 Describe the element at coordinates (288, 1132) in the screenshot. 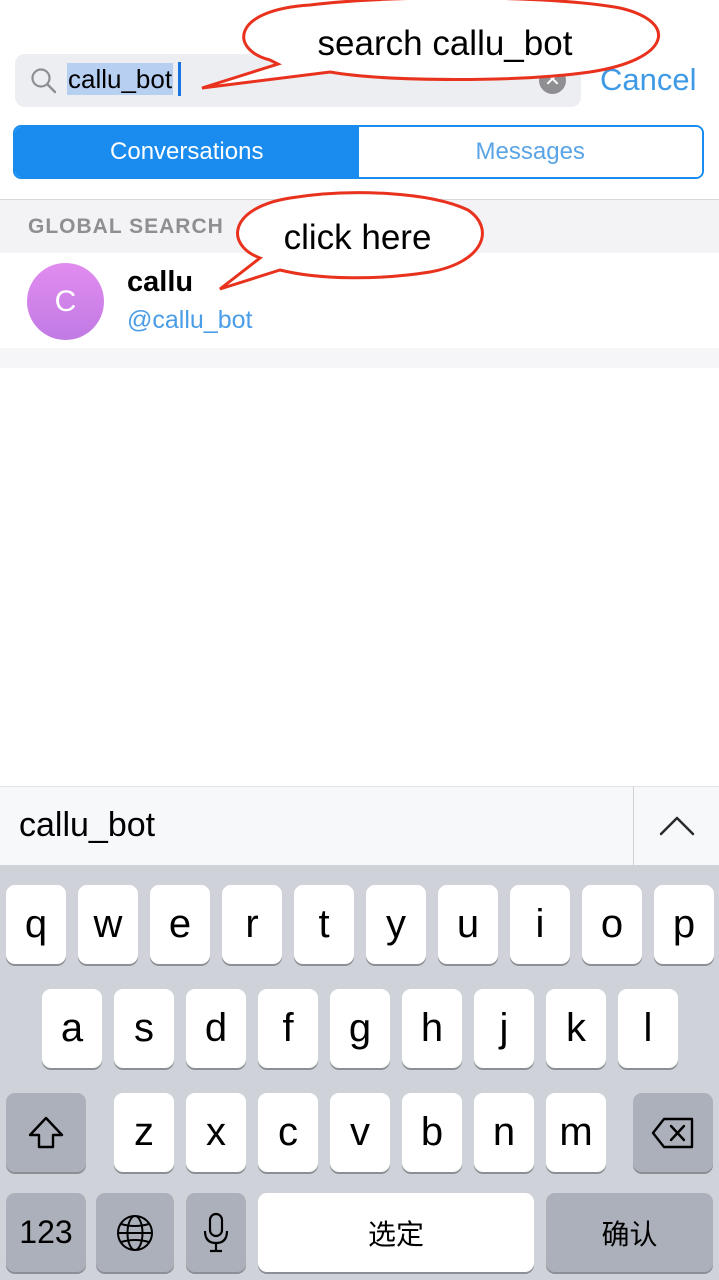

I see `key-c: c` at that location.